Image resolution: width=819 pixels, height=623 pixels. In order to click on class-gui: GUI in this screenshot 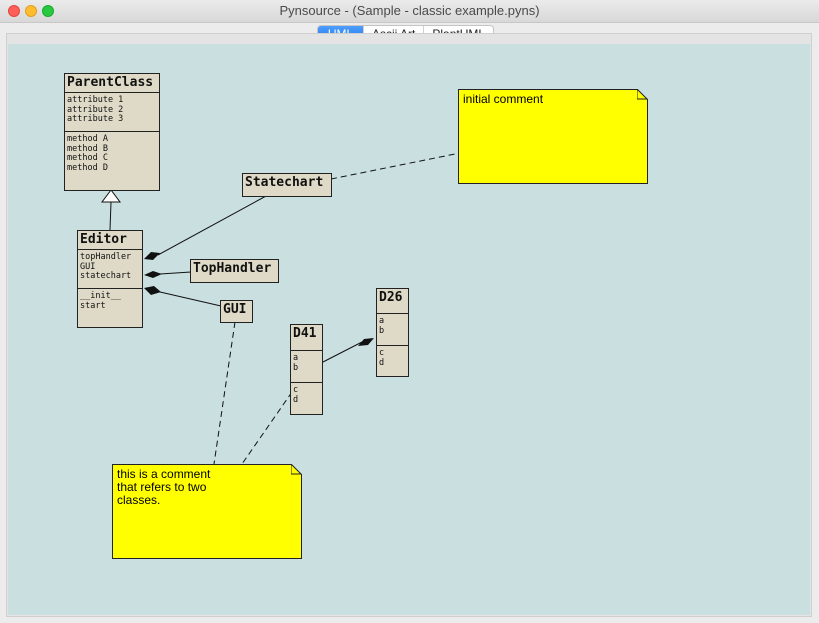, I will do `click(236, 311)`.